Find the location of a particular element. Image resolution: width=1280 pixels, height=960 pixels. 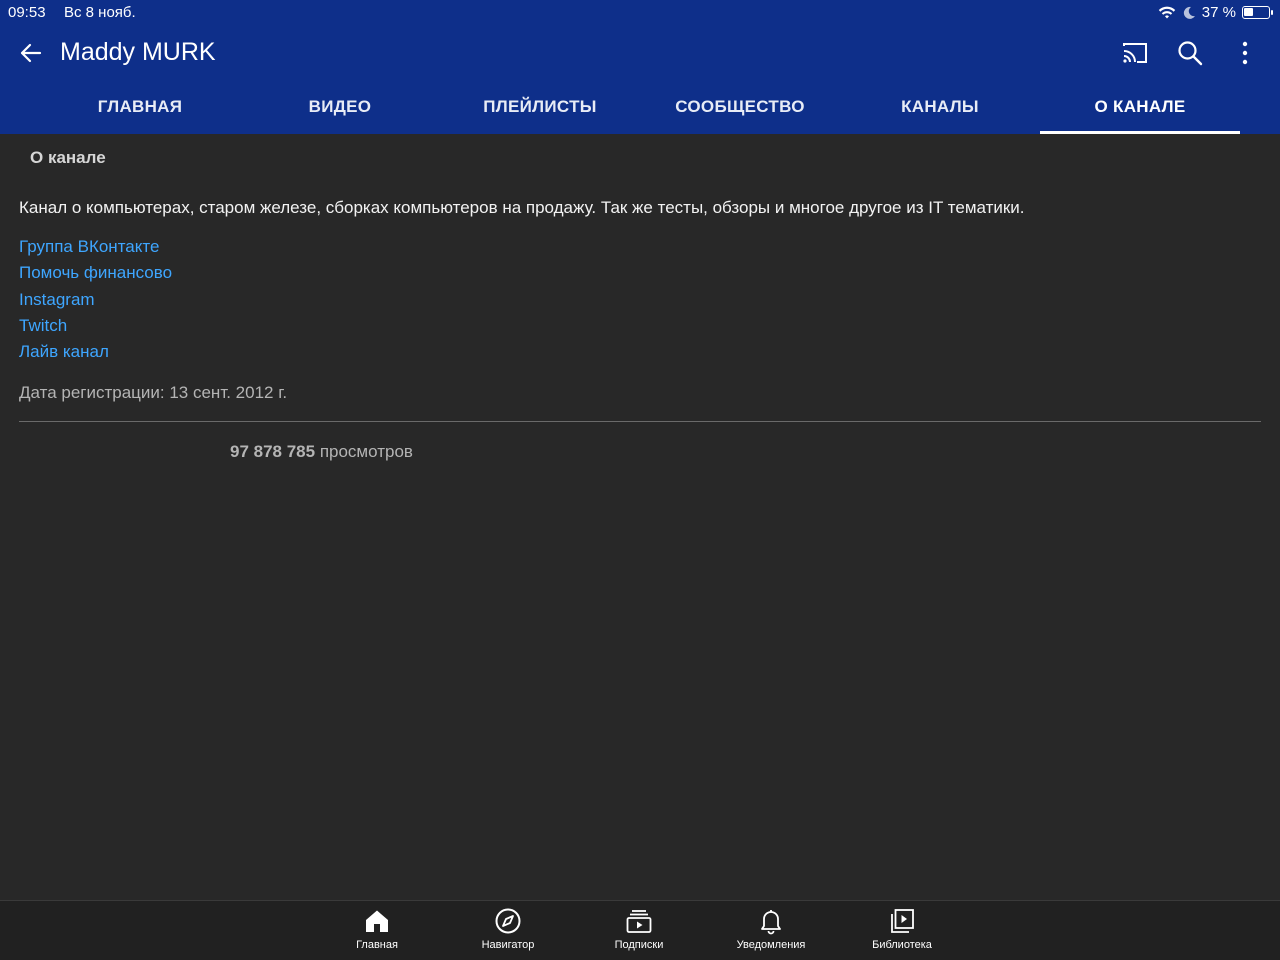

status-indicators: 37 % is located at coordinates (1215, 12).